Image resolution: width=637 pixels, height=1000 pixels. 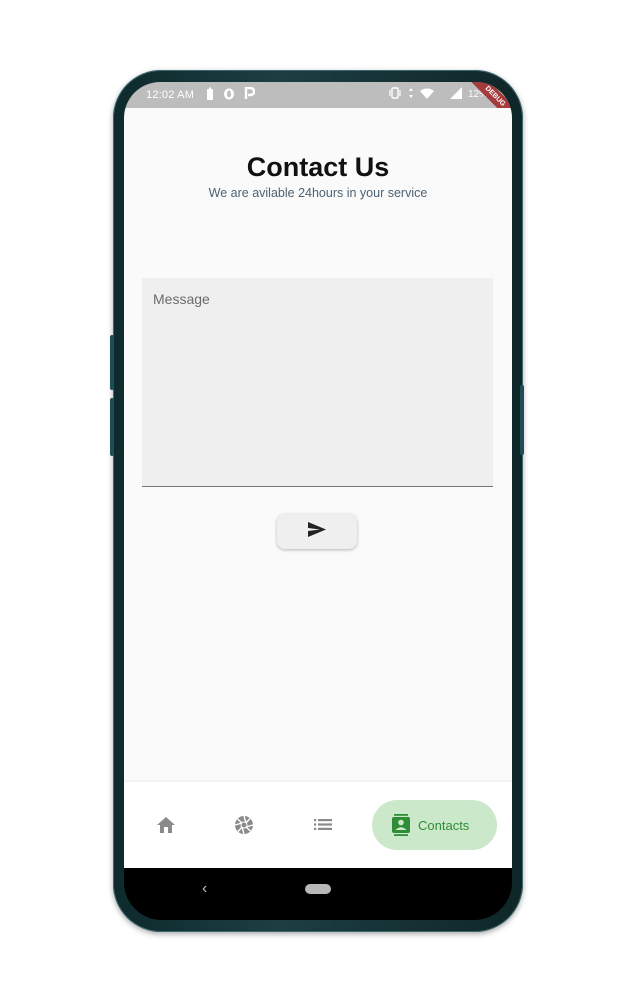 What do you see at coordinates (522, 420) in the screenshot?
I see `power-button` at bounding box center [522, 420].